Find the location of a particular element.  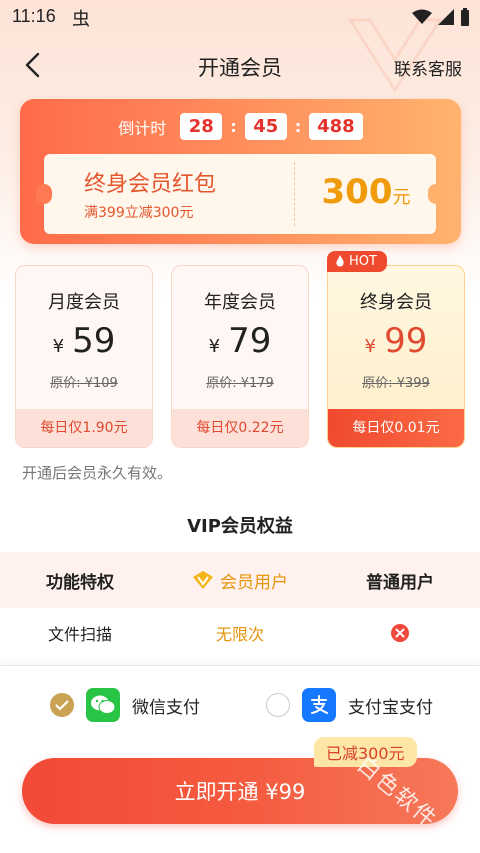

radio-wechat is located at coordinates (62, 705).